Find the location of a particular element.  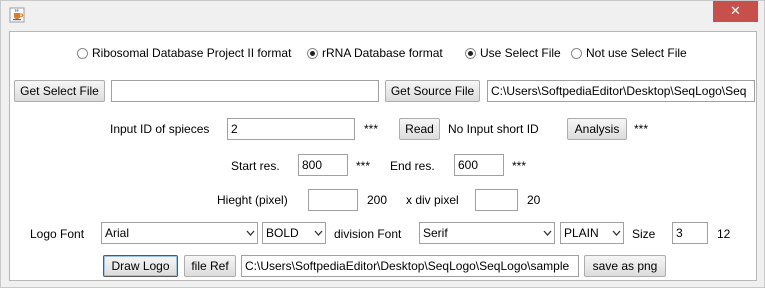

logo-font-style-select: BOLD is located at coordinates (294, 233).